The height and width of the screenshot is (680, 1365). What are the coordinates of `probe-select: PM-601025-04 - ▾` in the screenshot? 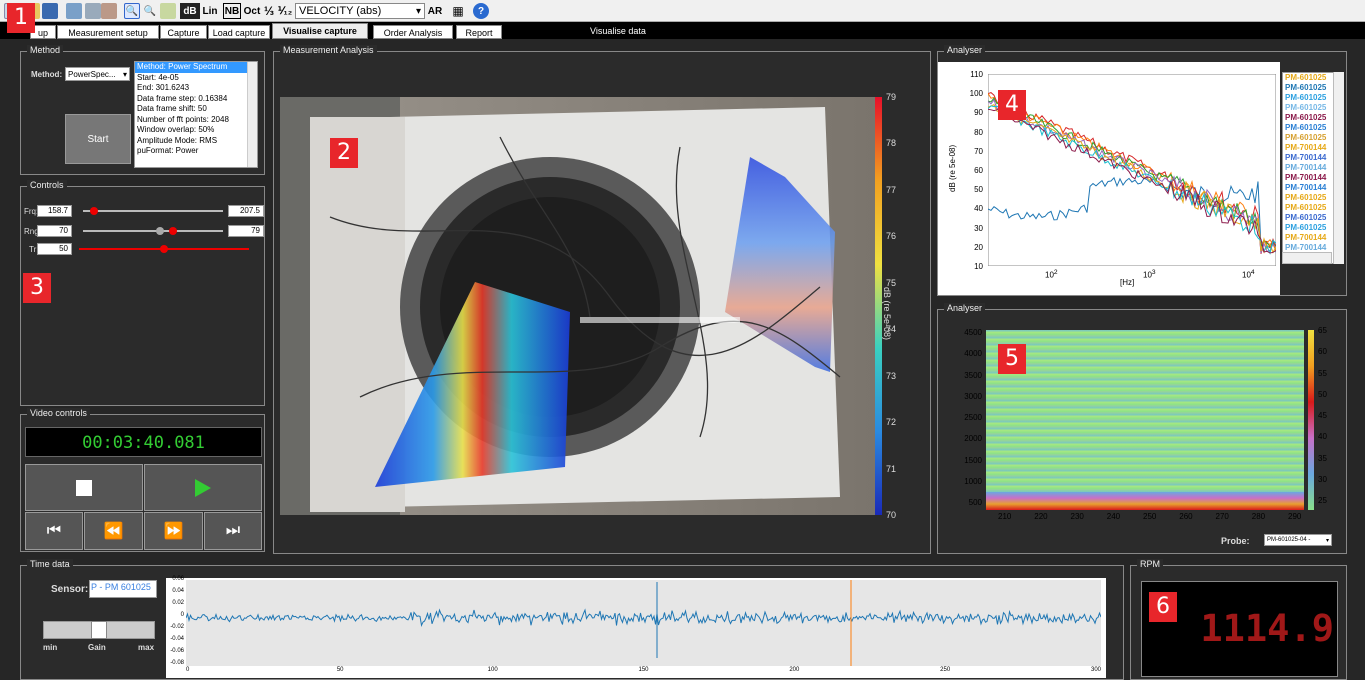 It's located at (1298, 540).